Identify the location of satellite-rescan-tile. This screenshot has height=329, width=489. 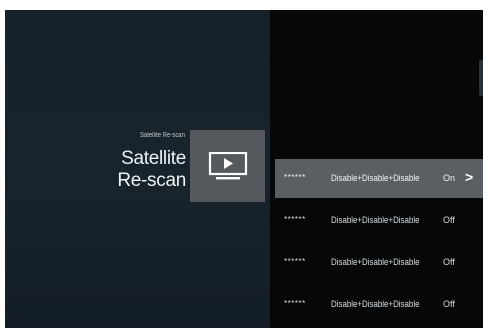
(227, 166).